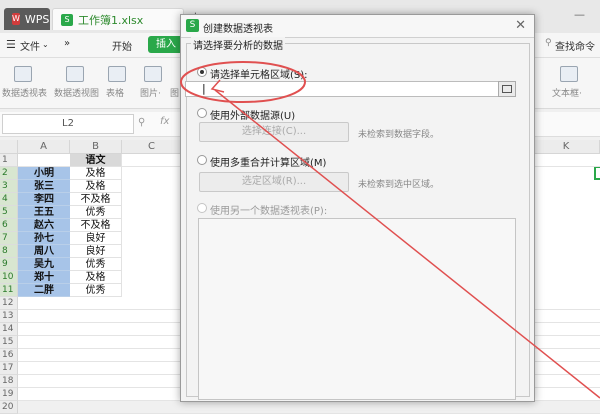  I want to click on row-header-20: 20, so click(9, 407).